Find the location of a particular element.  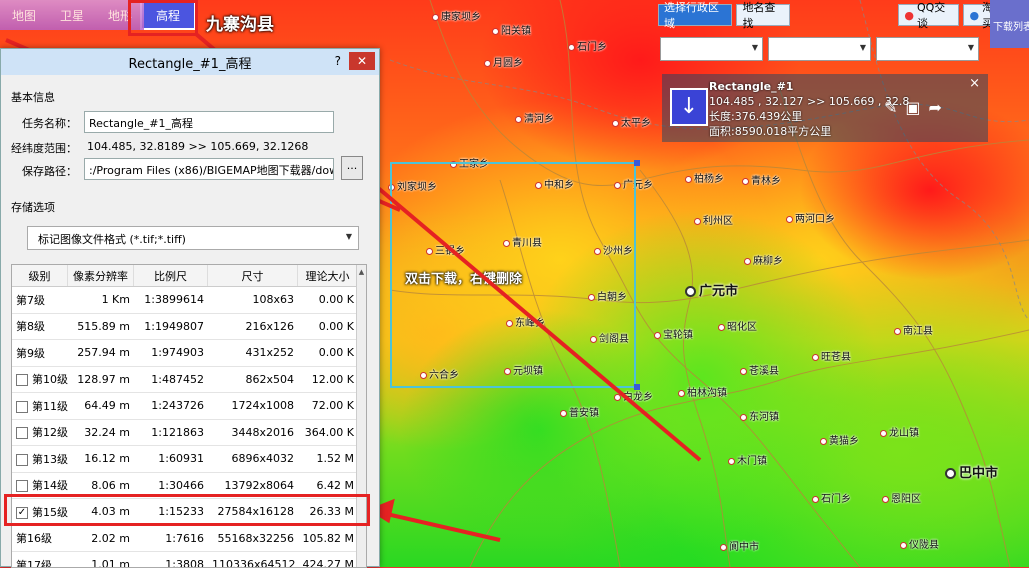

shape-area: 面积:8590.018平方公里 is located at coordinates (770, 131).